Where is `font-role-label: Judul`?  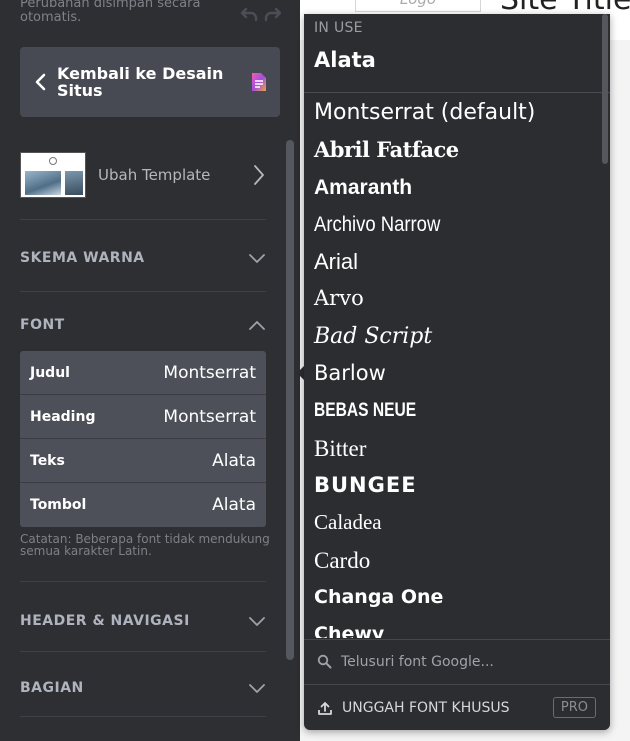
font-role-label: Judul is located at coordinates (50, 372).